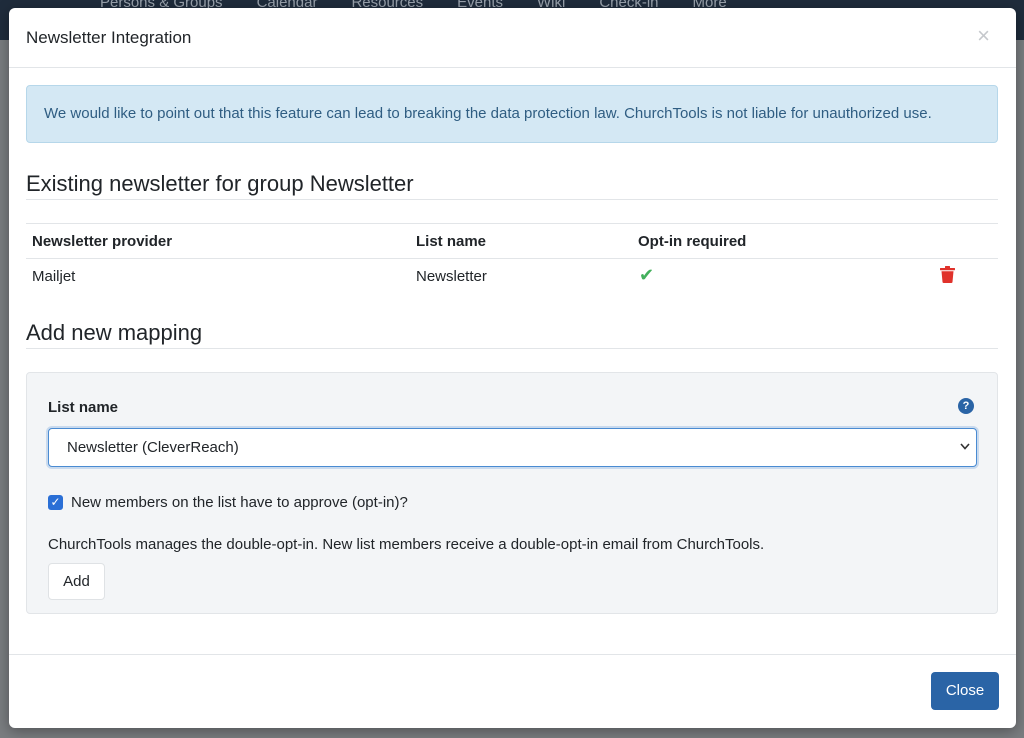 This screenshot has width=1024, height=738. What do you see at coordinates (109, 37) in the screenshot?
I see `modal-title: Newsletter Integration` at bounding box center [109, 37].